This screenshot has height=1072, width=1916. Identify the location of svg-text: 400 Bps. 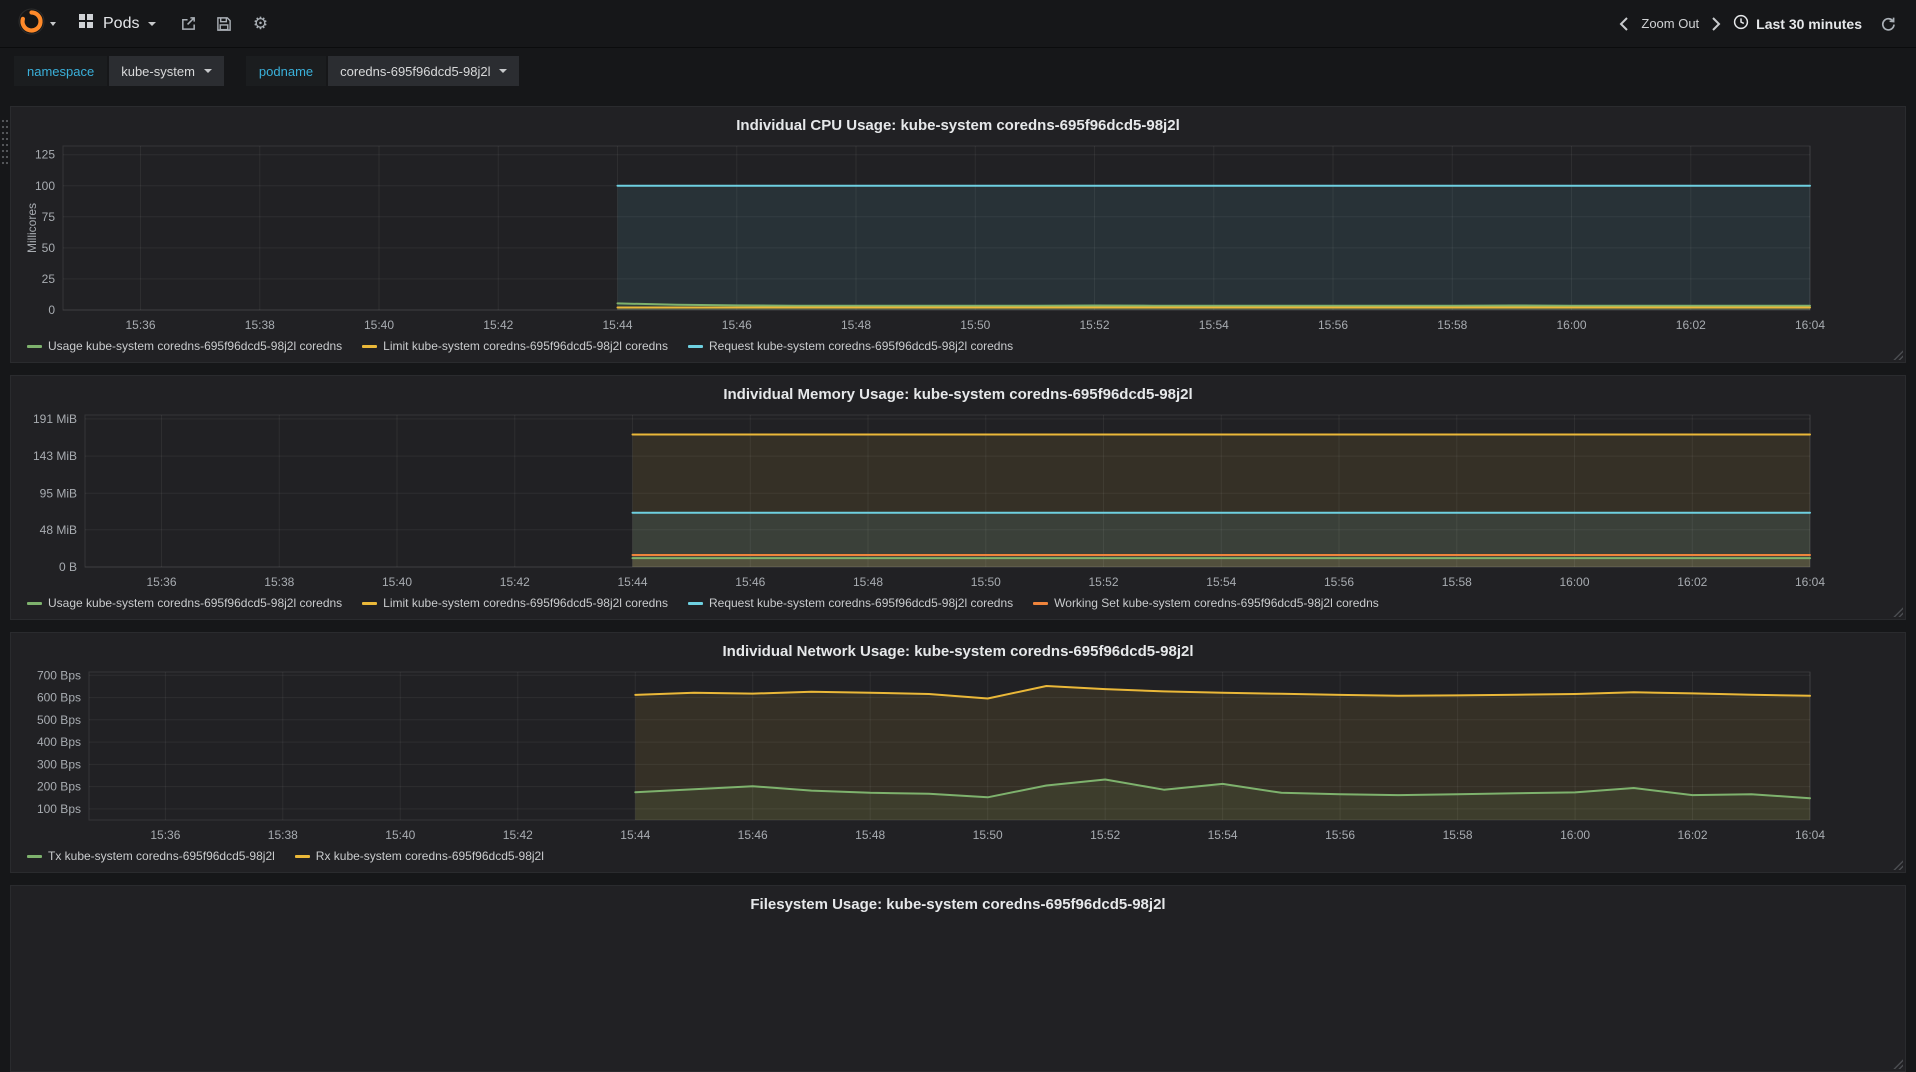
(59, 742).